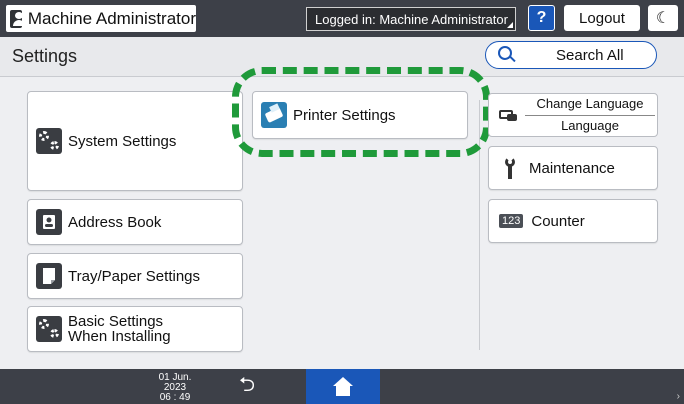 The height and width of the screenshot is (404, 684). I want to click on back-arrow-icon: ⮌, so click(247, 385).